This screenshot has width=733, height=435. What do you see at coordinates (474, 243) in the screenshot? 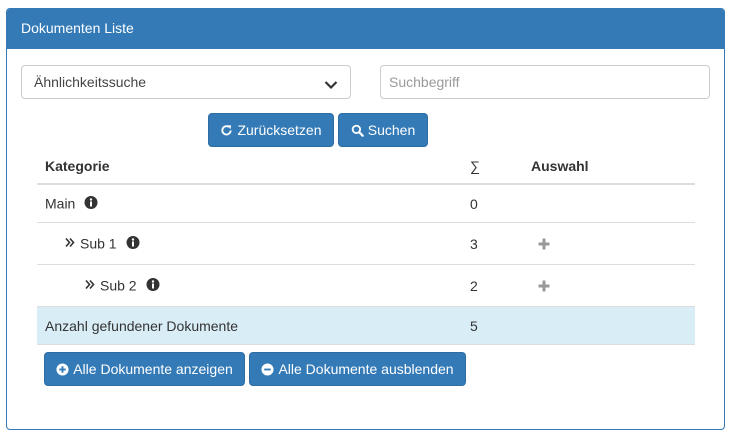
I see `count-cell: 3` at bounding box center [474, 243].